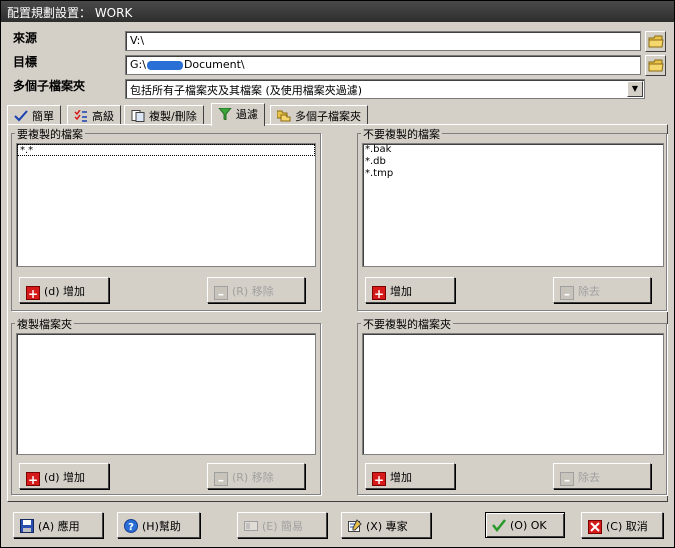 This screenshot has height=548, width=675. I want to click on source-label: 來源, so click(25, 38).